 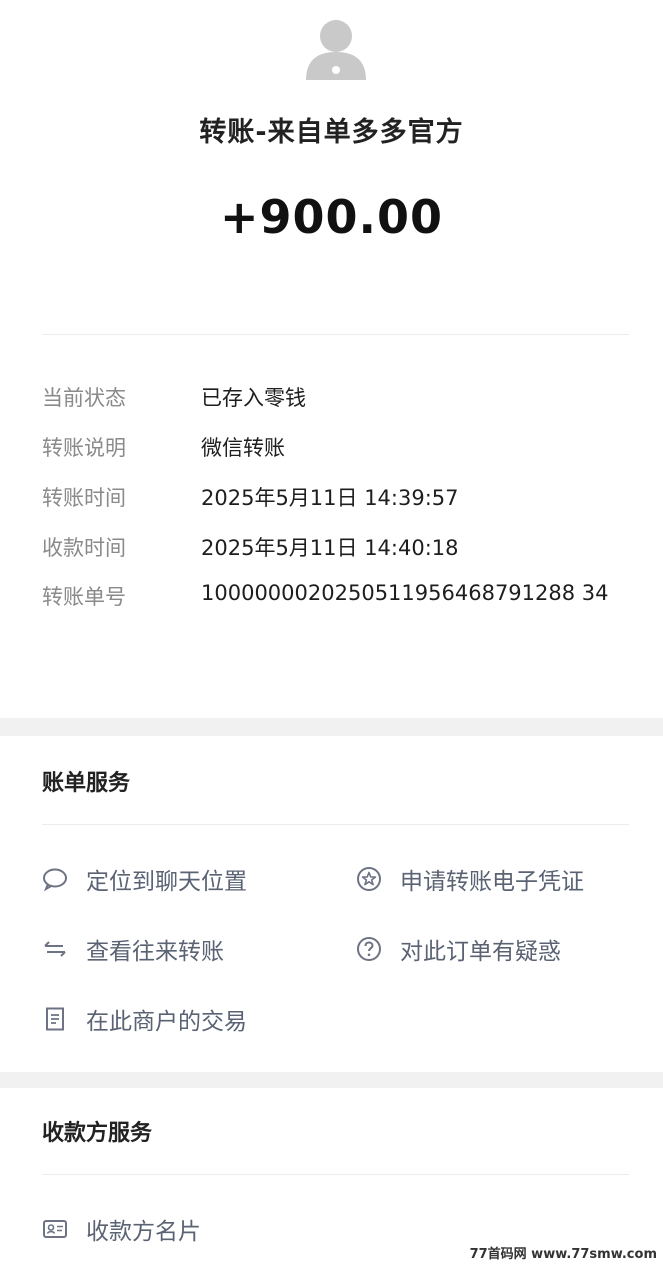 What do you see at coordinates (331, 132) in the screenshot?
I see `transfer-title: 转账-来自单多多官方` at bounding box center [331, 132].